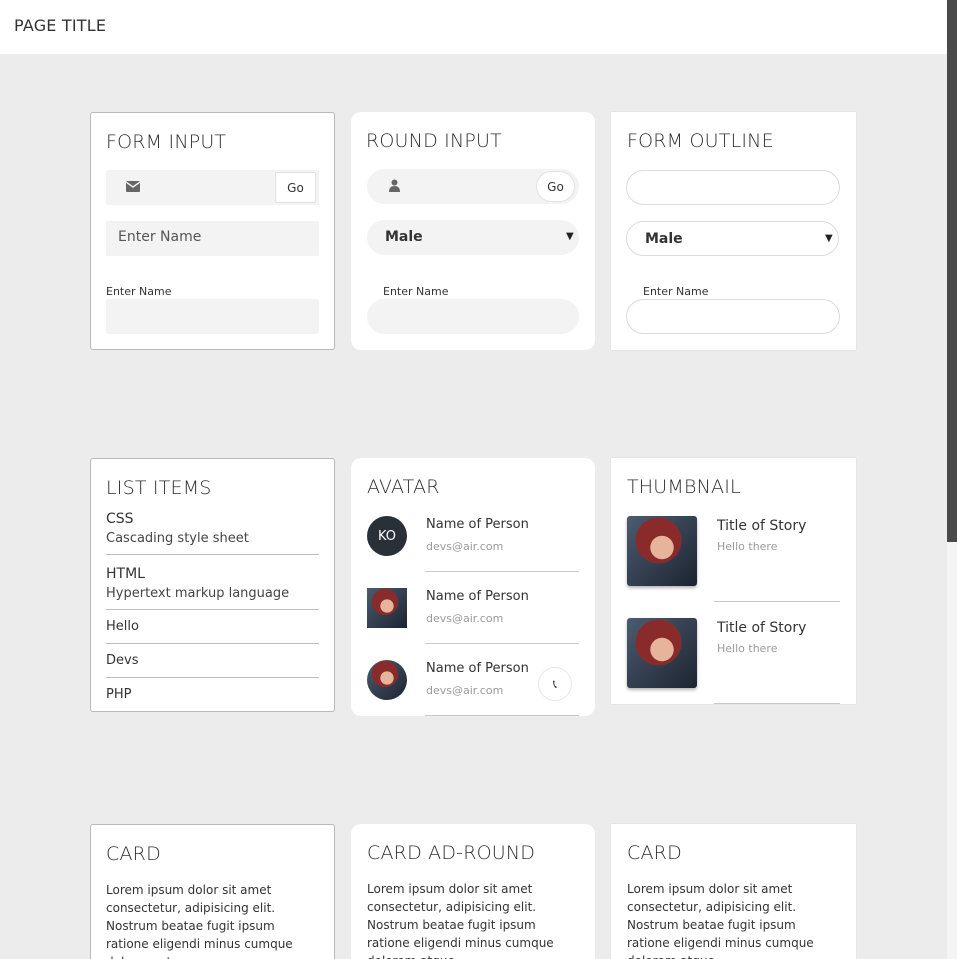  I want to click on card-title: FORM OUTLINE, so click(700, 141).